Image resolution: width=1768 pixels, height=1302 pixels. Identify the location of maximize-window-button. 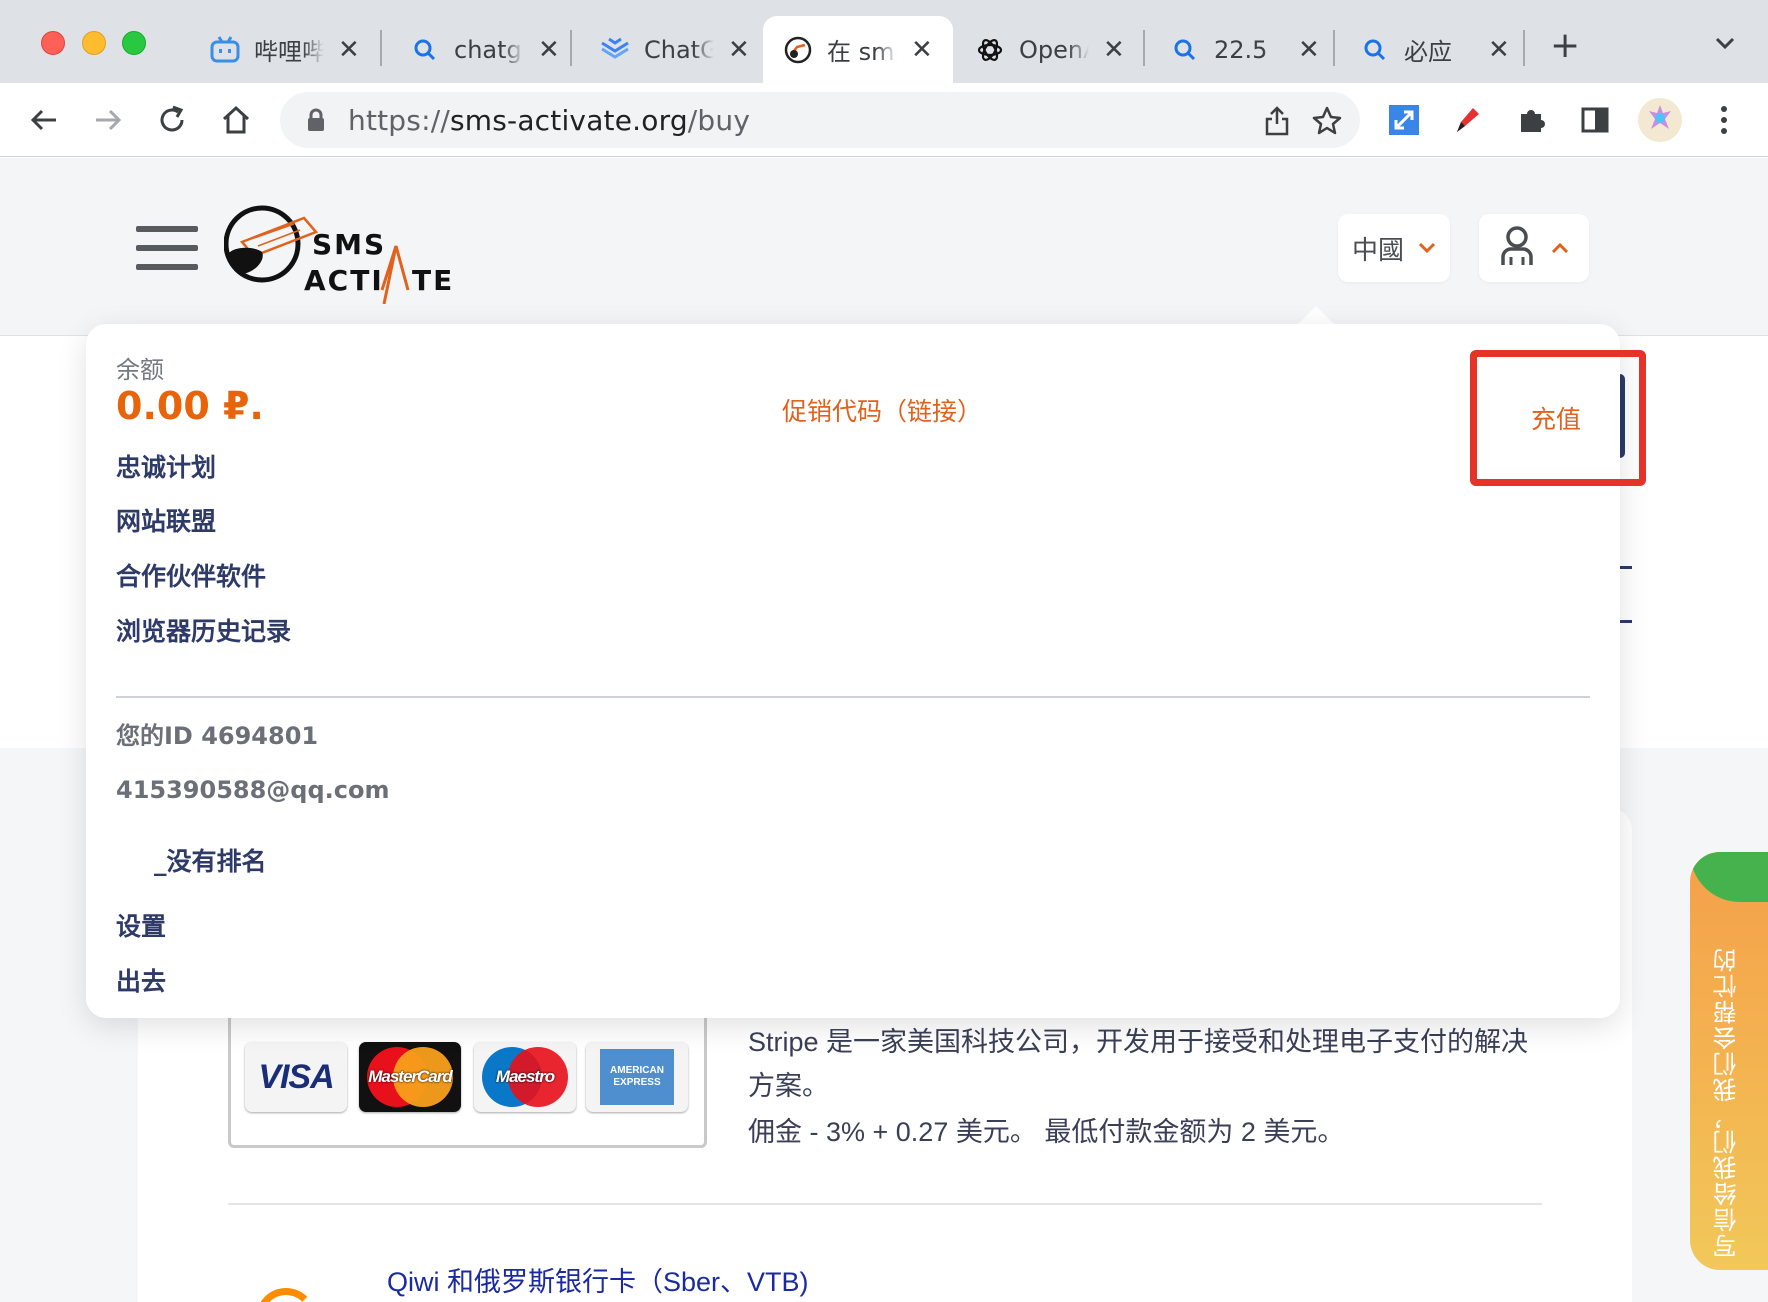
(134, 43).